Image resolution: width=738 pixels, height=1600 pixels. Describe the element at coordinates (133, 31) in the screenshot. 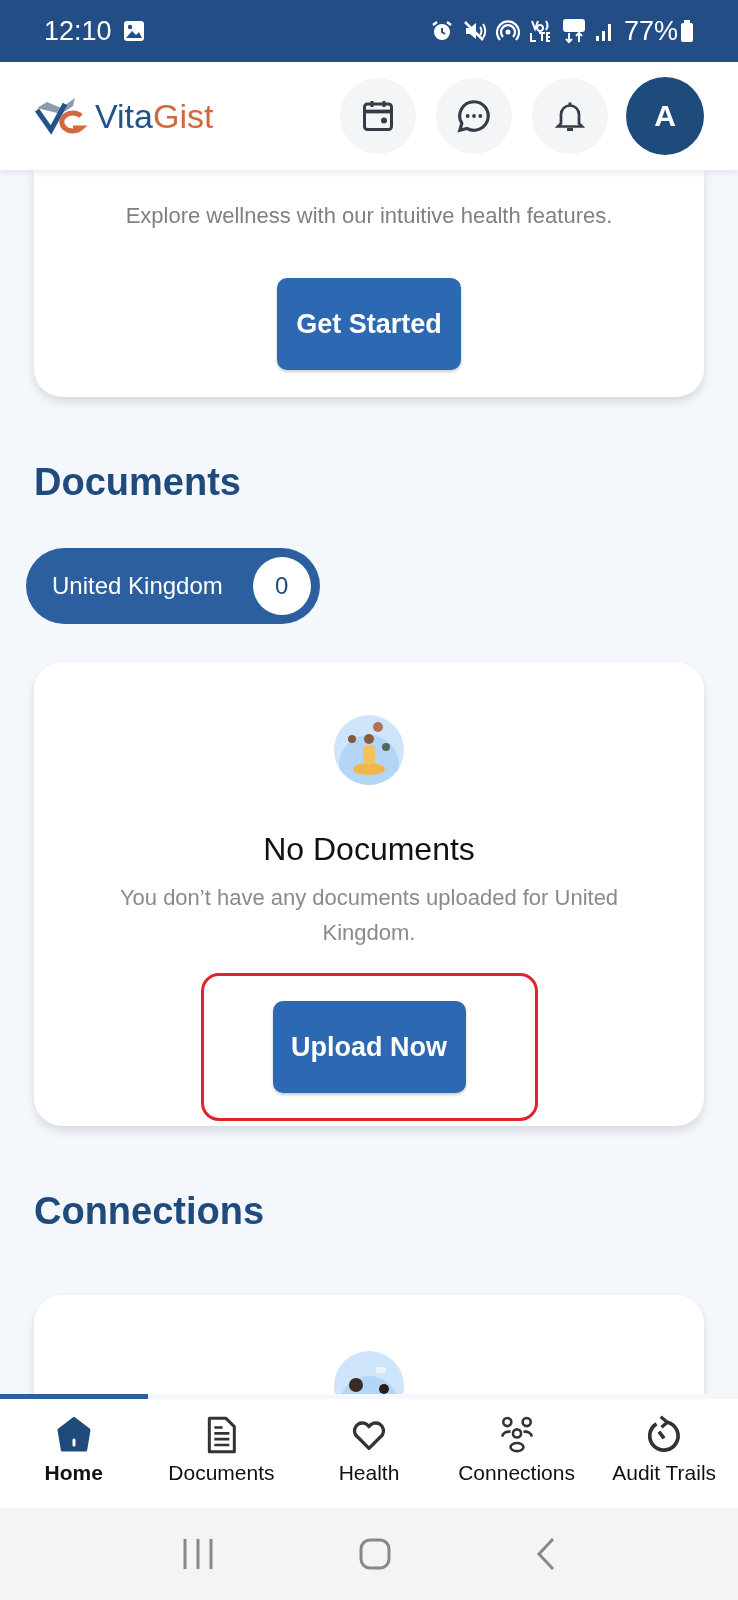

I see `image-icon` at that location.